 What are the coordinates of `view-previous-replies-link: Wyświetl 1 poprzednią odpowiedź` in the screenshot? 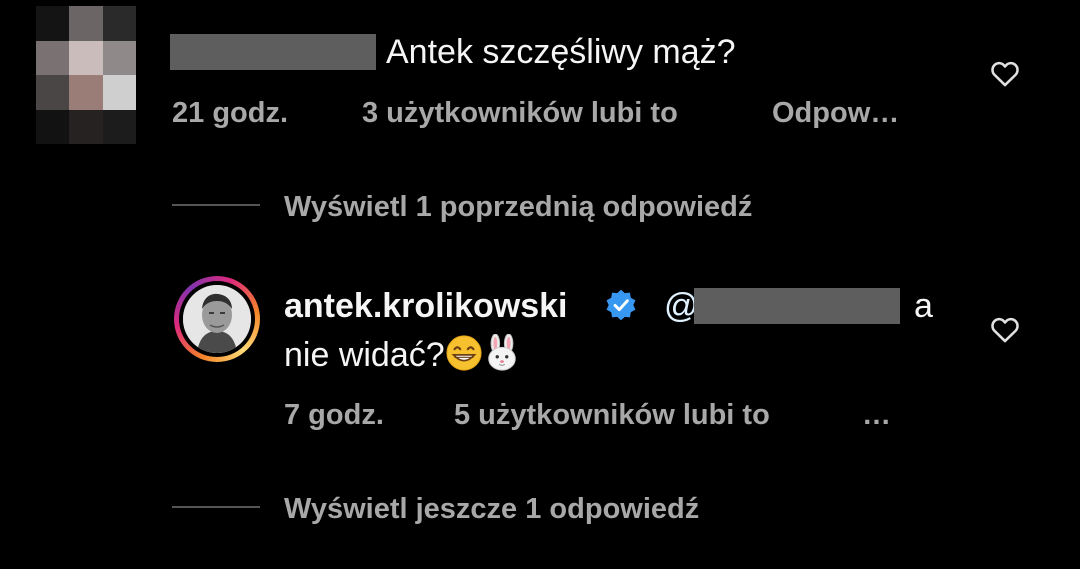 It's located at (518, 207).